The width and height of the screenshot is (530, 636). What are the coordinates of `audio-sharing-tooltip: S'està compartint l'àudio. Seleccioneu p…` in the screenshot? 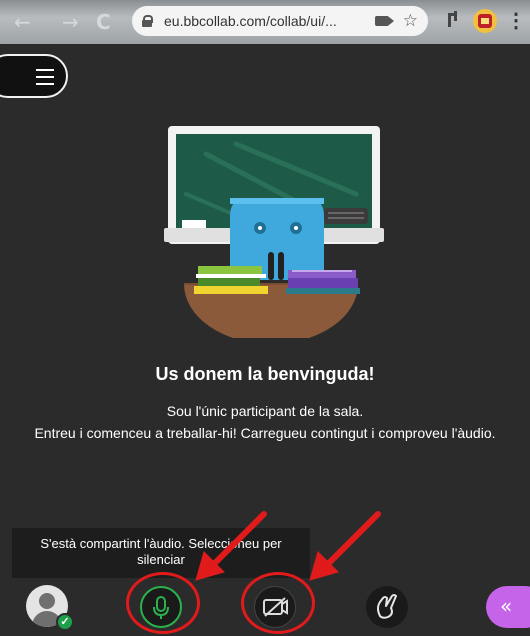 It's located at (161, 553).